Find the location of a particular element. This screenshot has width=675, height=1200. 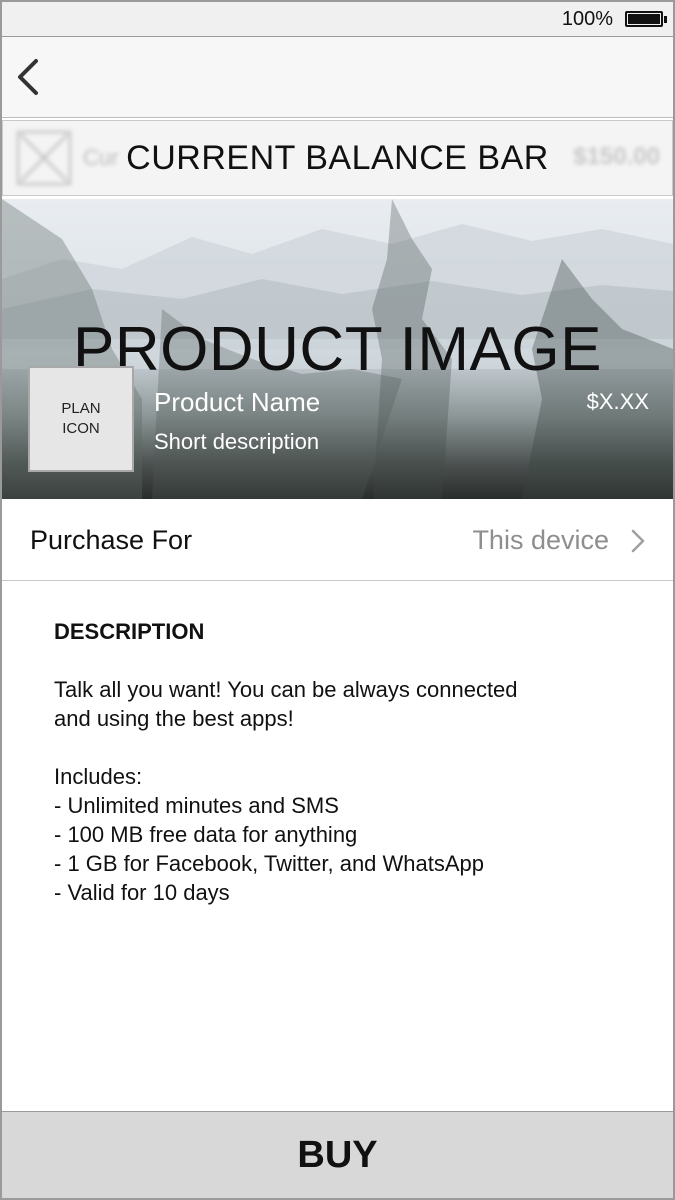

status-bar: 100% is located at coordinates (337, 19).